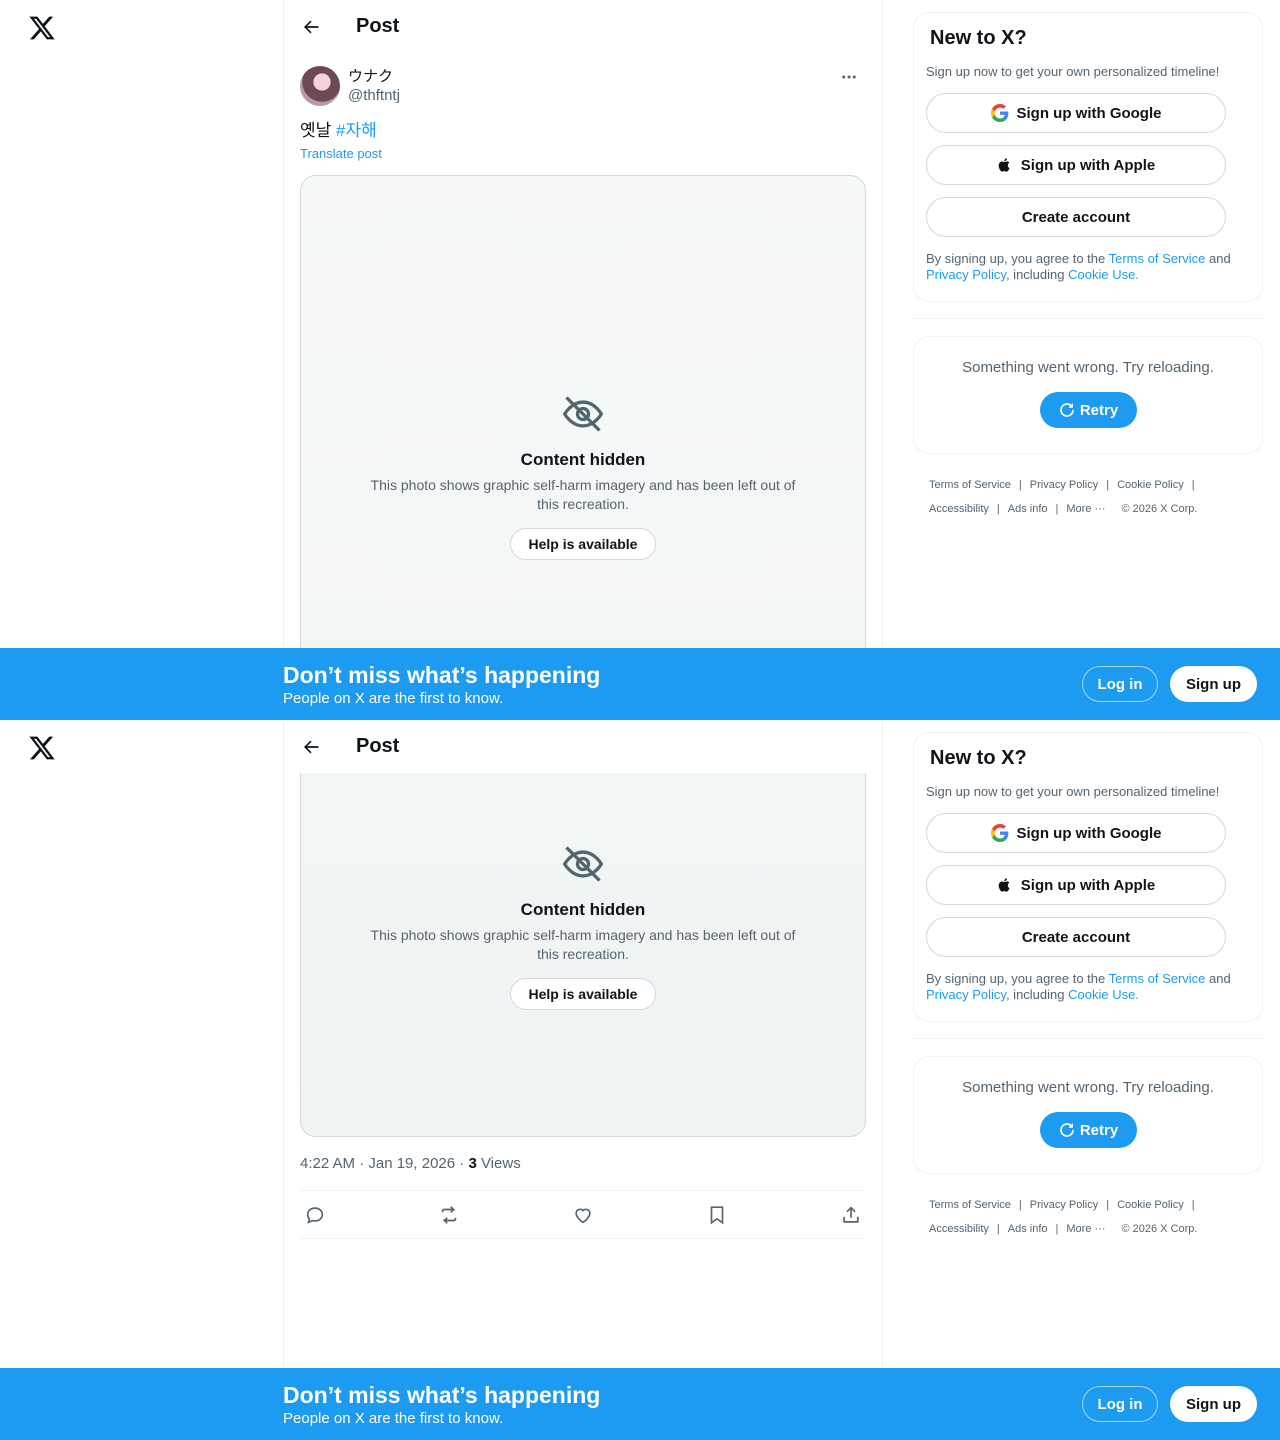  I want to click on banner-title: Don’t miss what’s happening, so click(442, 1395).